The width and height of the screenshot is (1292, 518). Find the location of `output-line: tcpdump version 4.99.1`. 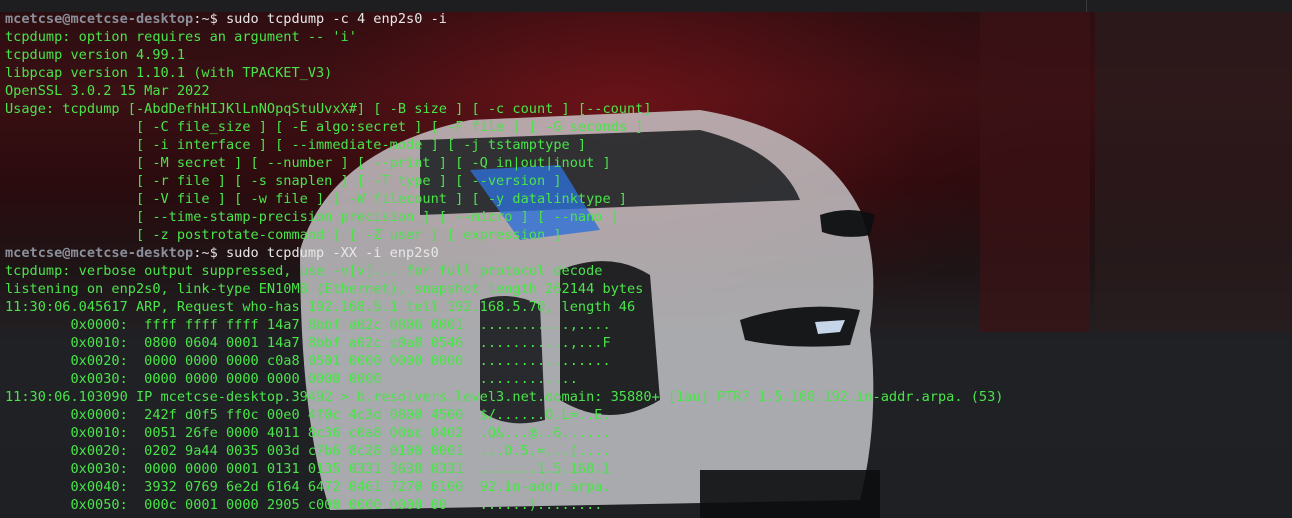

output-line: tcpdump version 4.99.1 is located at coordinates (95, 55).